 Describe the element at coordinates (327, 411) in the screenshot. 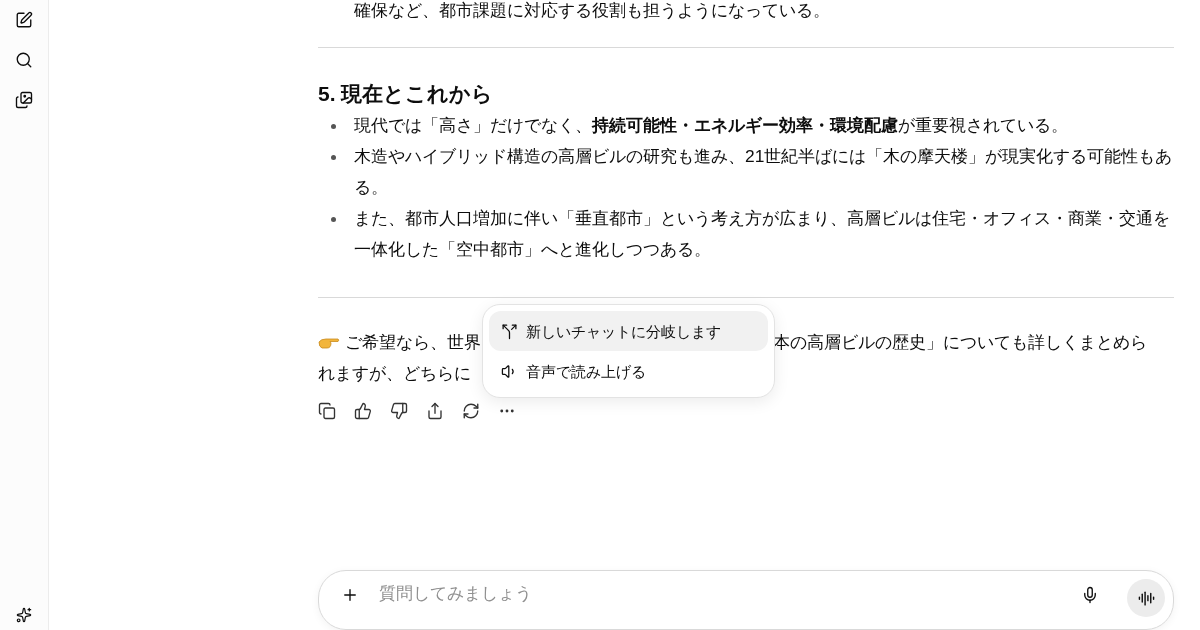

I see `copy-icon` at that location.